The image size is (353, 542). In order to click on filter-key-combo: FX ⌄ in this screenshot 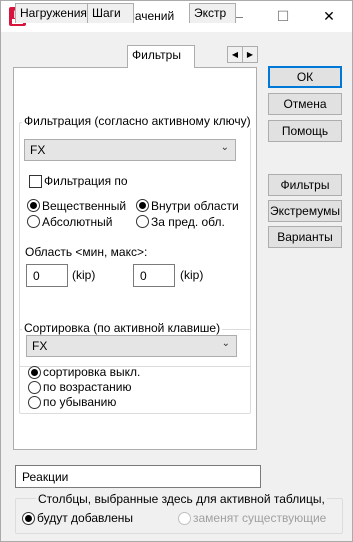, I will do `click(130, 150)`.